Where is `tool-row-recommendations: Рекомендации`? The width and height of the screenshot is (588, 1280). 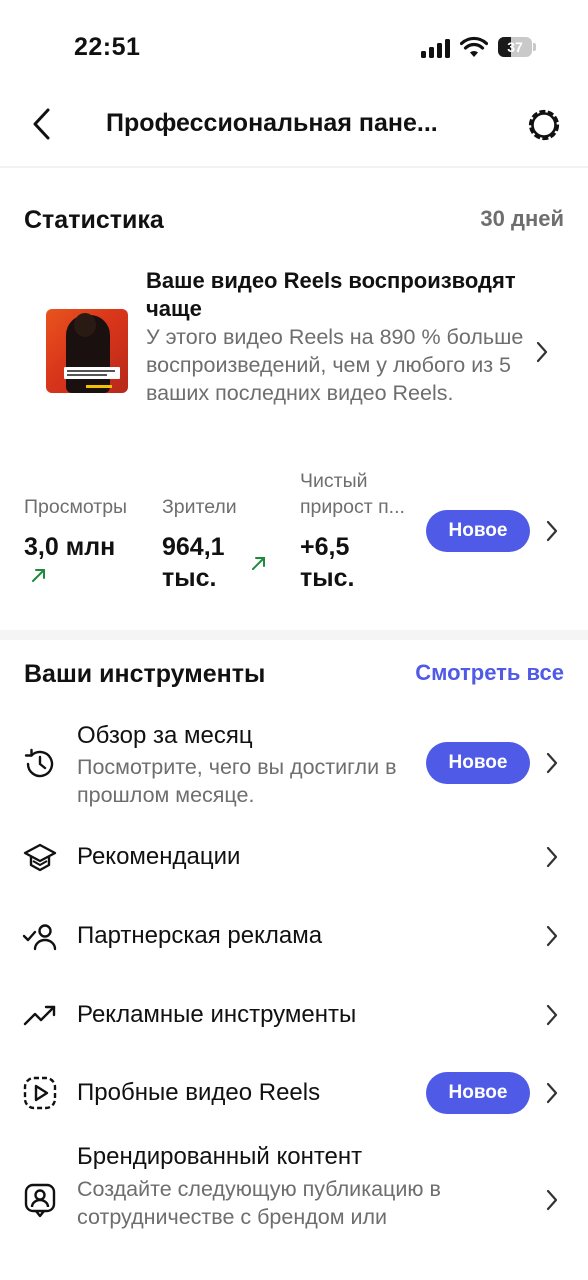
tool-row-recommendations: Рекомендации is located at coordinates (294, 857).